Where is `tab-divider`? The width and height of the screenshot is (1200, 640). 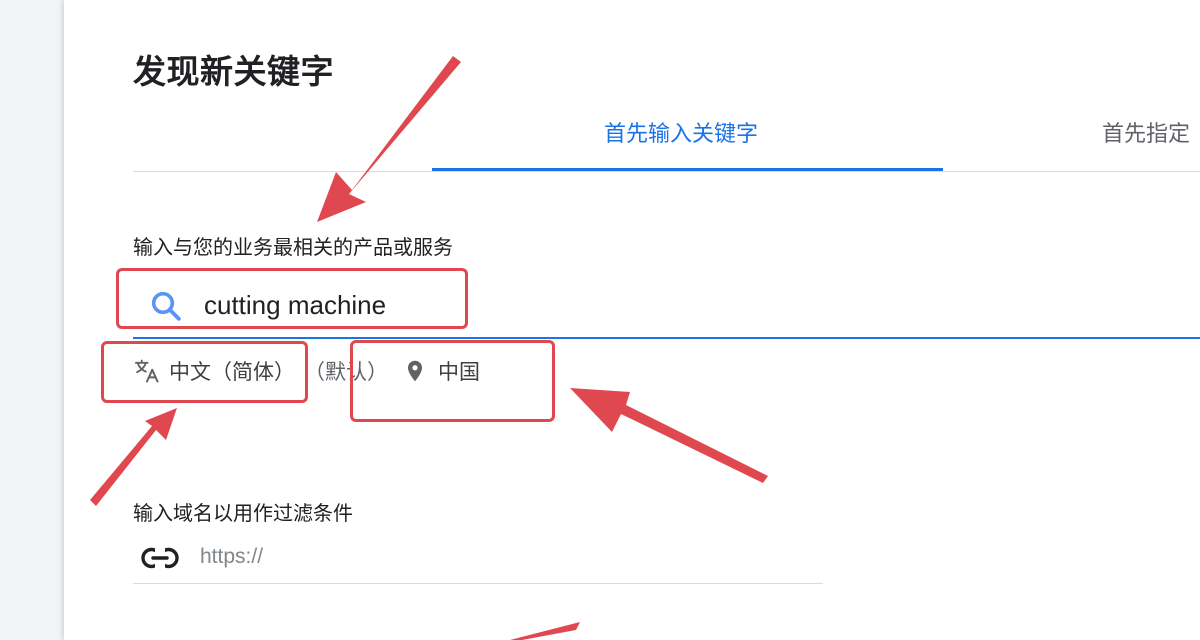 tab-divider is located at coordinates (666, 171).